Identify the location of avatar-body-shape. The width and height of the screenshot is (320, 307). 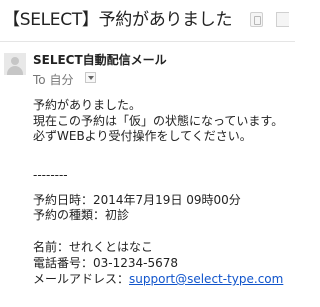
(15, 70).